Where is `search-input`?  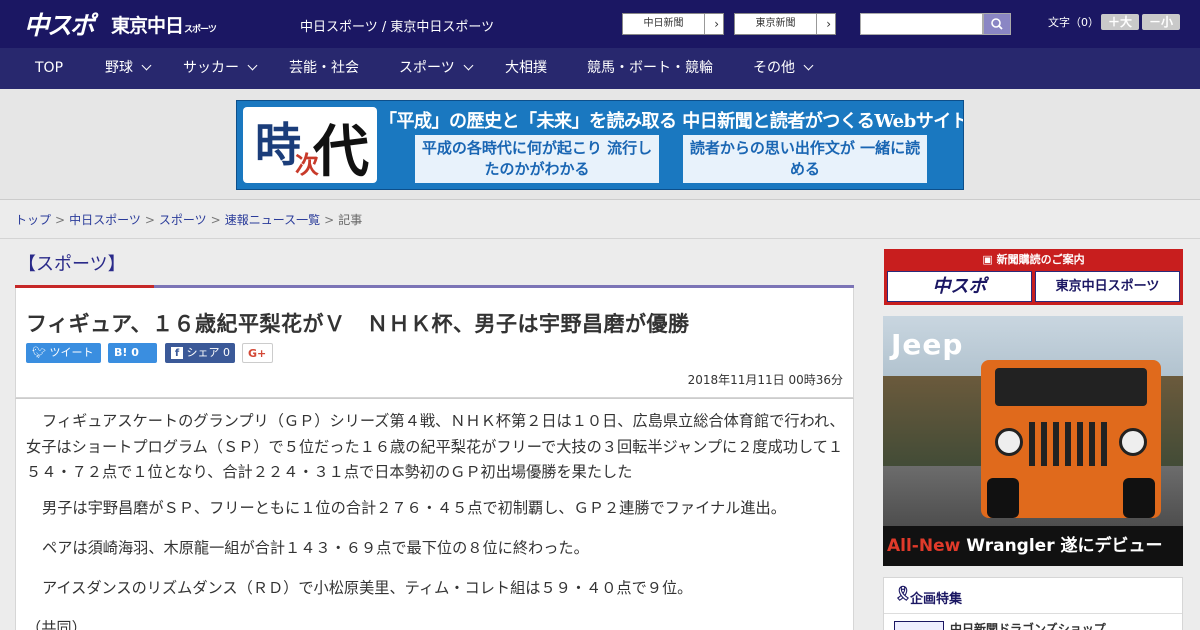 search-input is located at coordinates (921, 24).